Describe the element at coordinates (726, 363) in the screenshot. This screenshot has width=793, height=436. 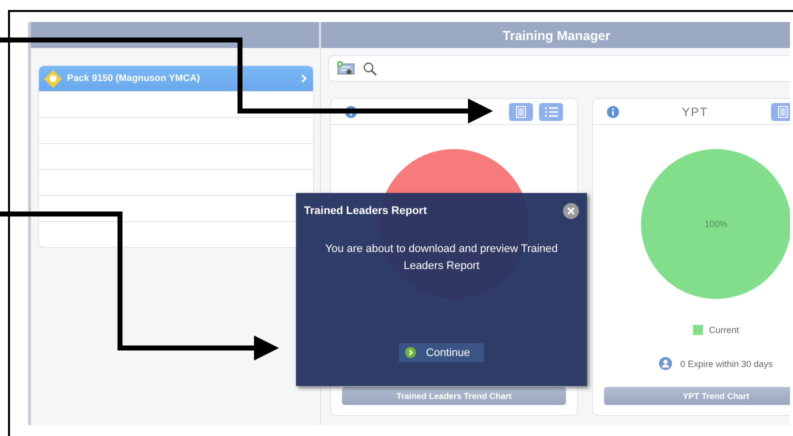
I see `expire-note: 0 Expire within 30 days` at that location.